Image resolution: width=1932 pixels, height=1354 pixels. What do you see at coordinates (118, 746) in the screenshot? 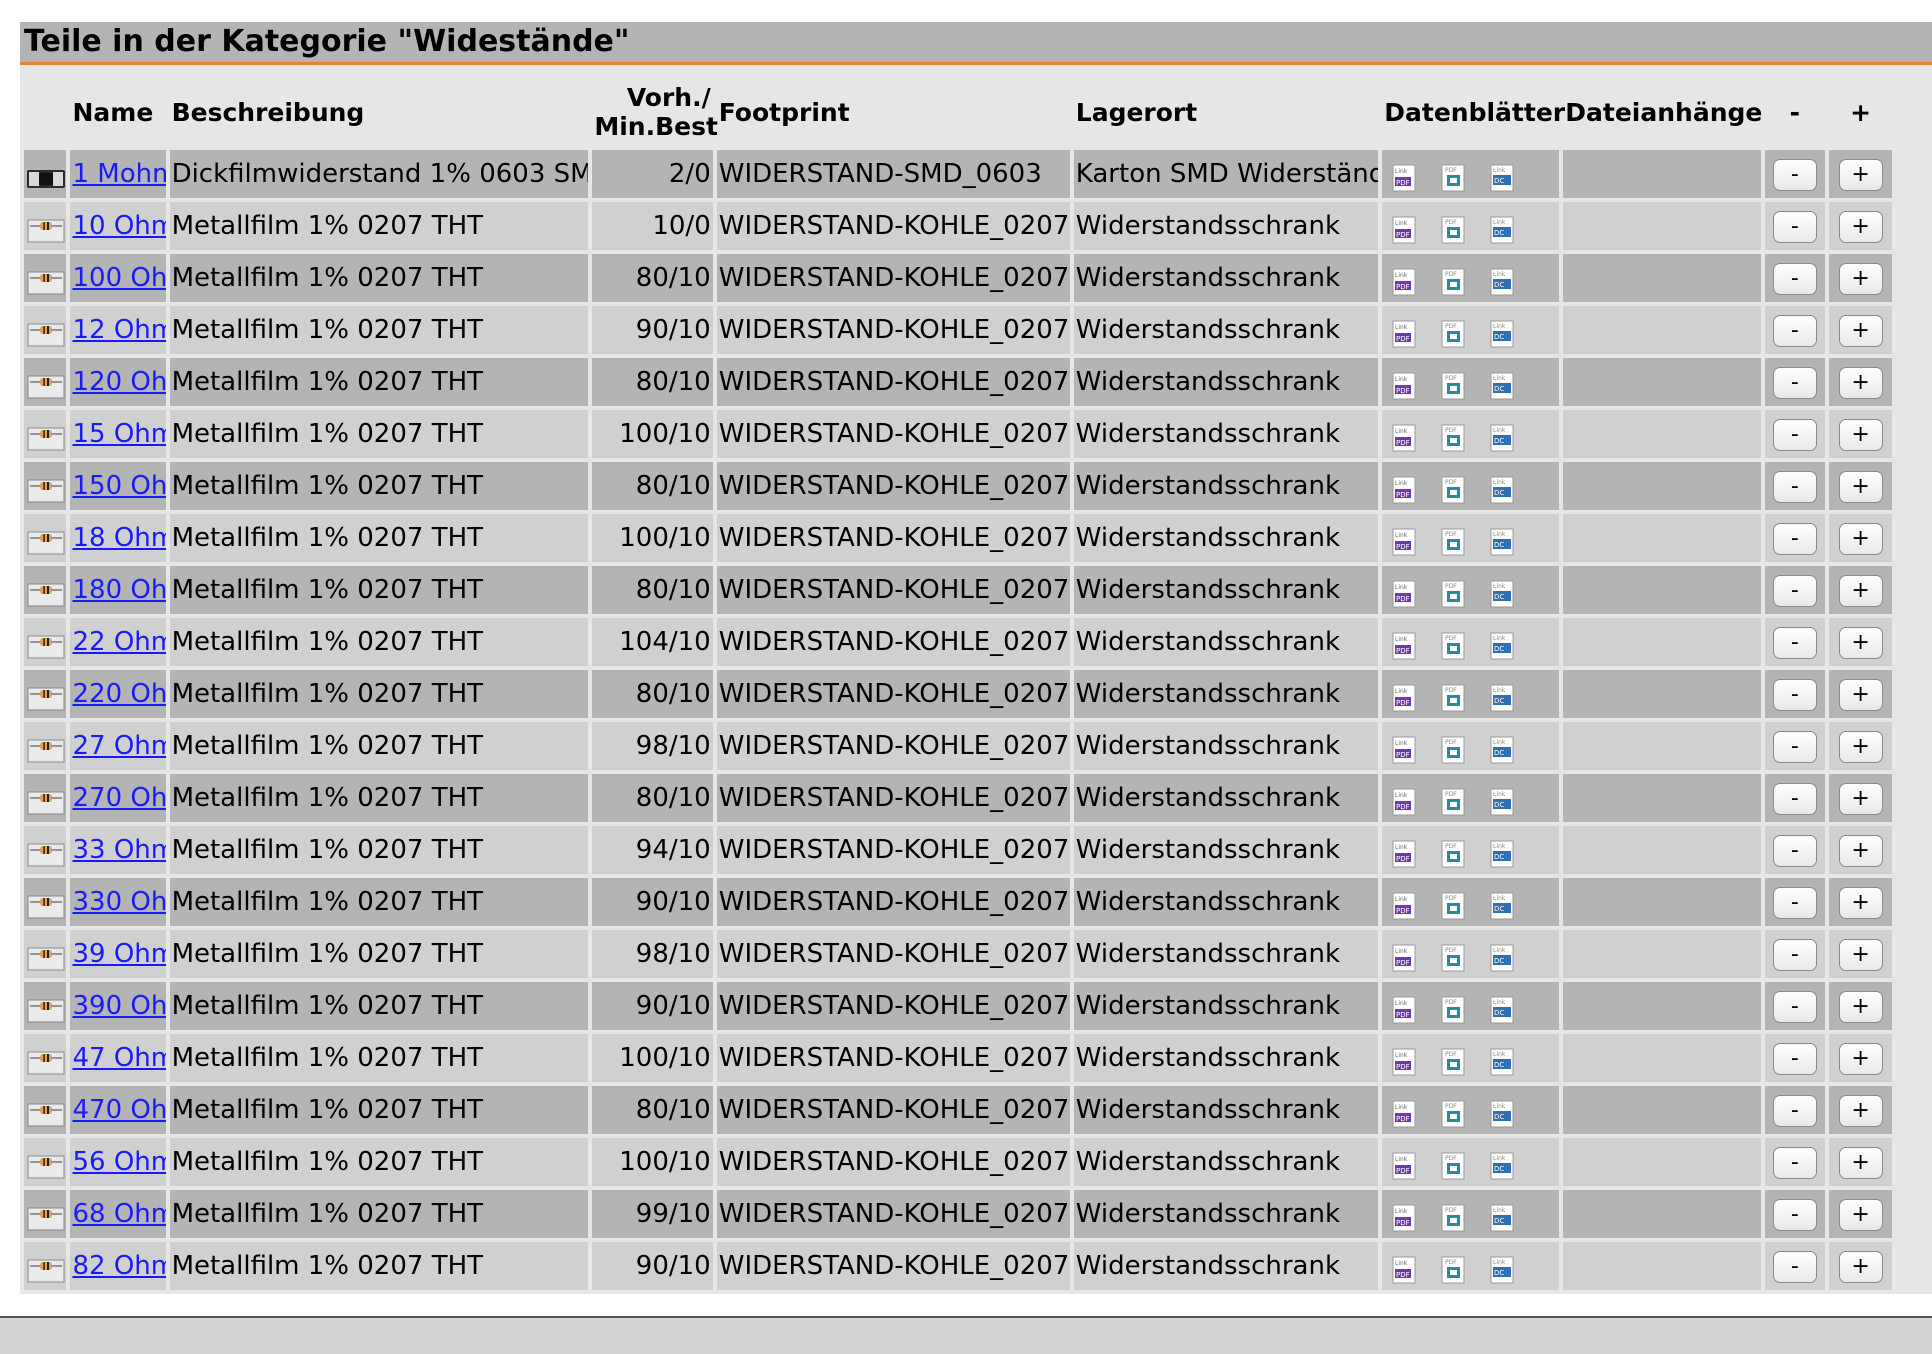
I see `part-name-link: 27 Ohm` at bounding box center [118, 746].